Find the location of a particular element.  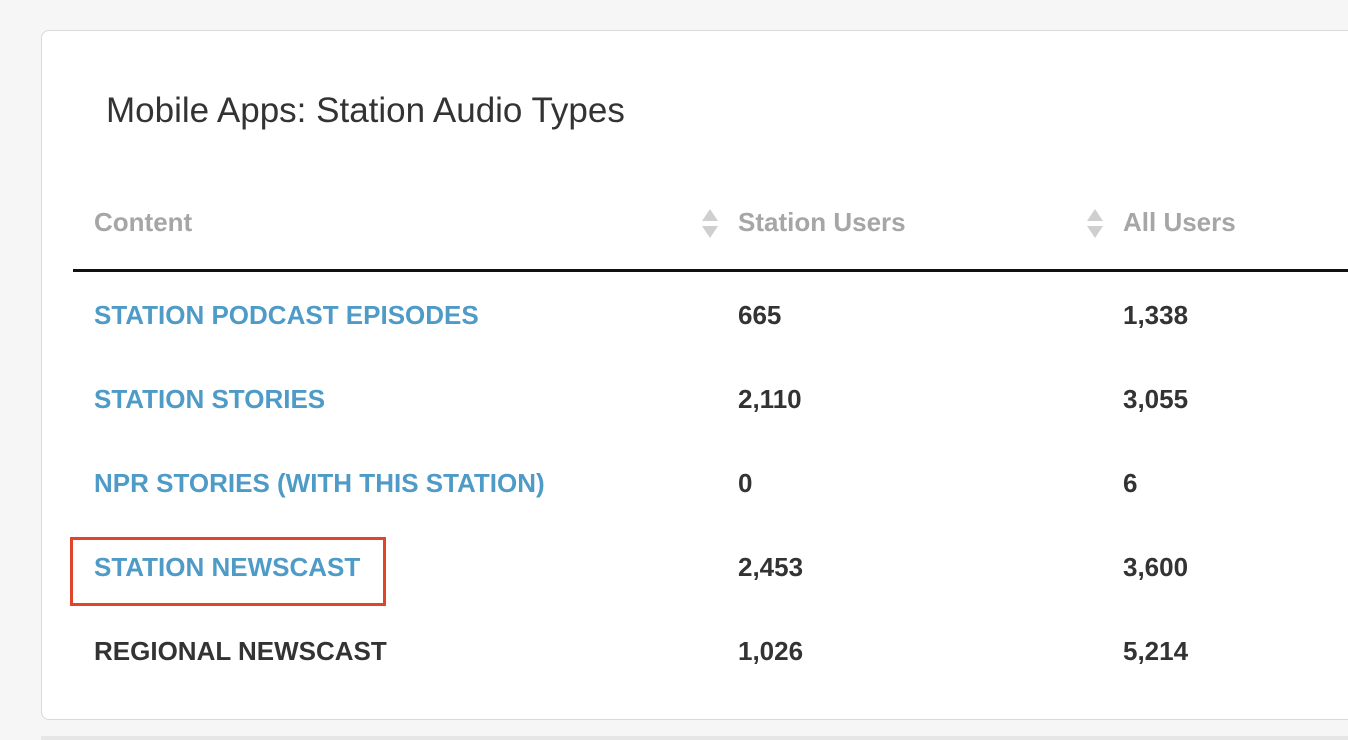

content-label-regional-newscast: REGIONAL NEWSCAST is located at coordinates (240, 651).